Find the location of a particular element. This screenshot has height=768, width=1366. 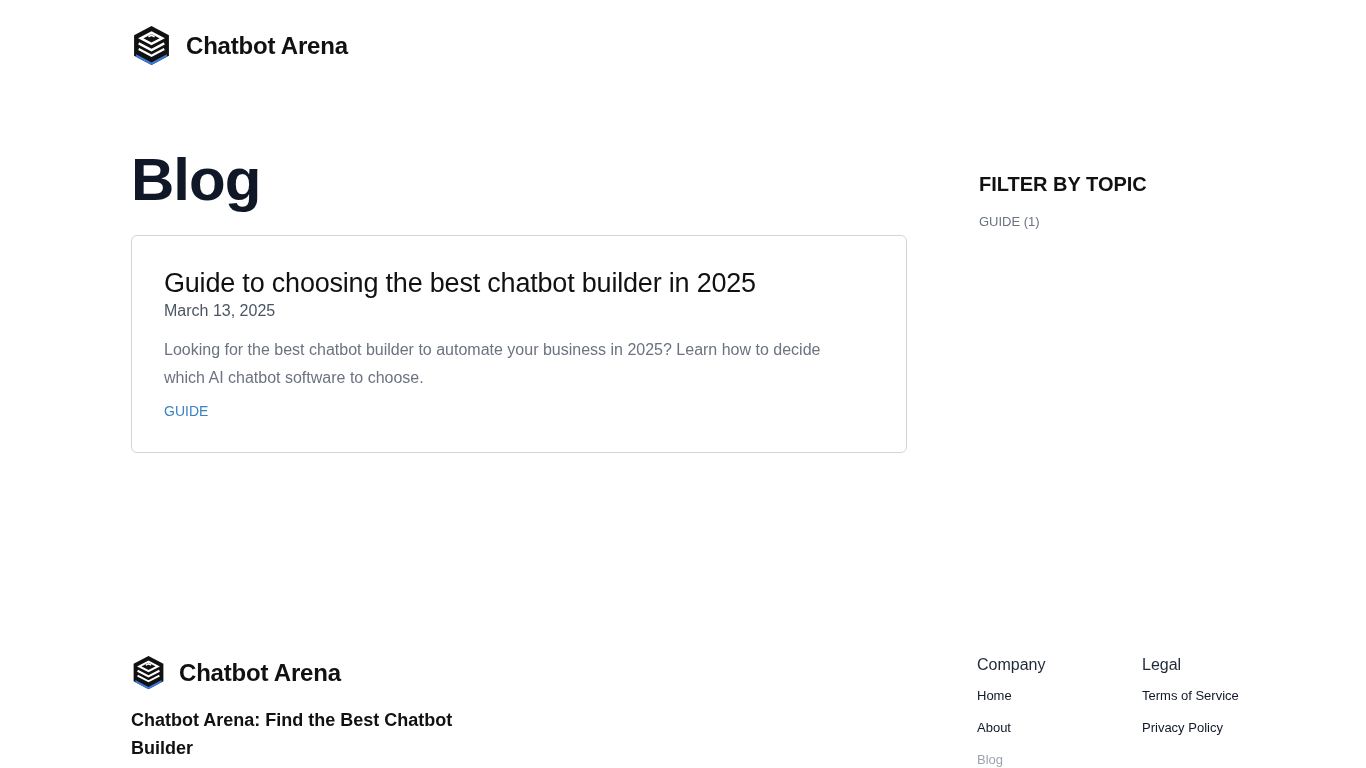

post-title: Guide to choosing the best chatbot builder in 2025 is located at coordinates (519, 283).